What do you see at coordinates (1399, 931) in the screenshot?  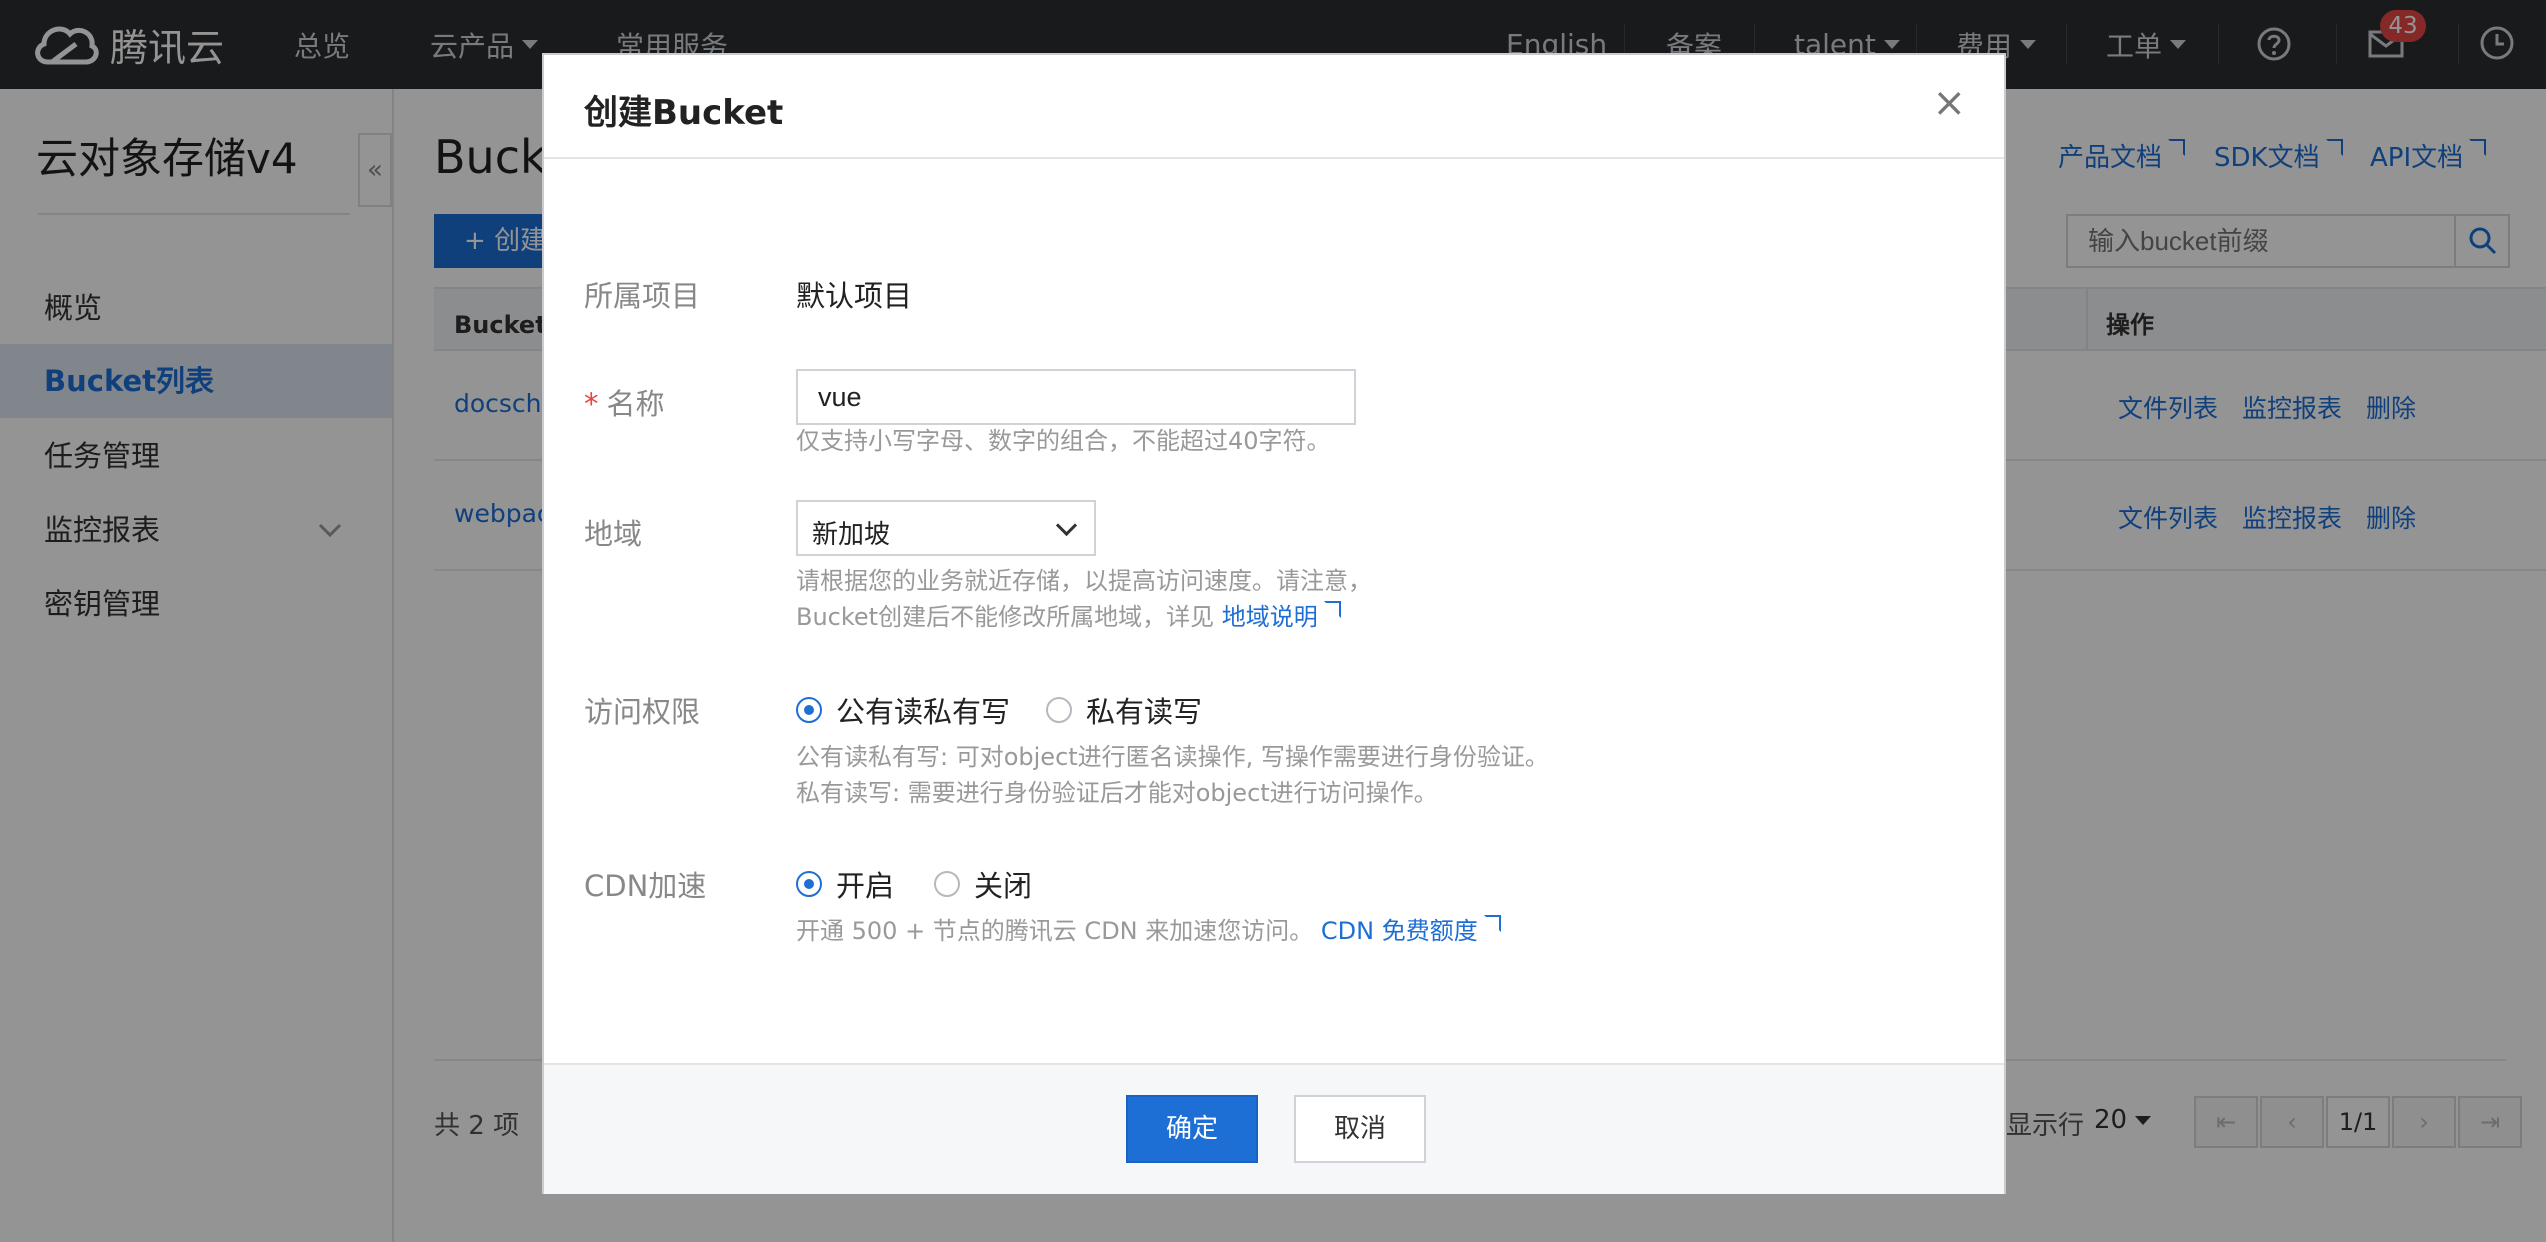 I see `cdn-free-quota-label: CDN 免费额度` at bounding box center [1399, 931].